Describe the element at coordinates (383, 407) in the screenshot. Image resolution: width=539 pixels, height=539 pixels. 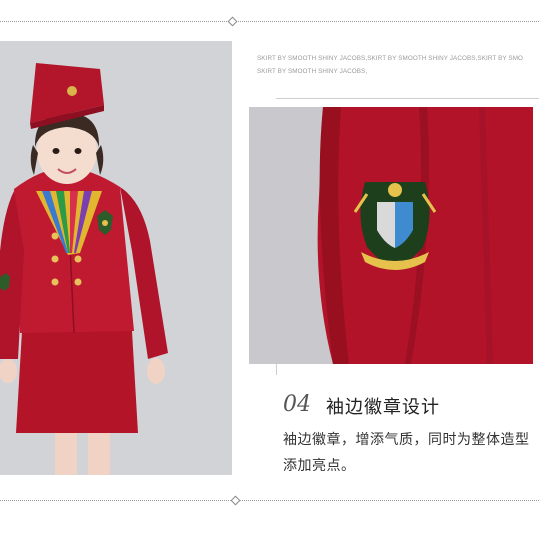
I see `feature-title: 袖边徽章设计` at that location.